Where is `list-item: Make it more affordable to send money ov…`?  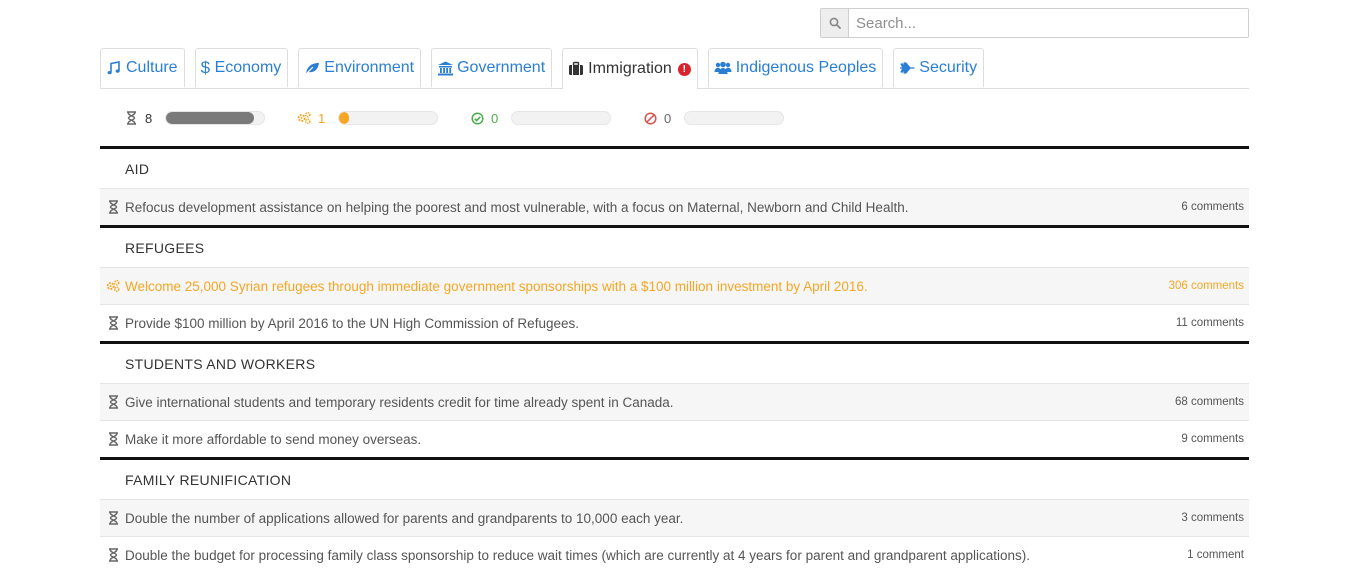 list-item: Make it more affordable to send money ov… is located at coordinates (674, 438).